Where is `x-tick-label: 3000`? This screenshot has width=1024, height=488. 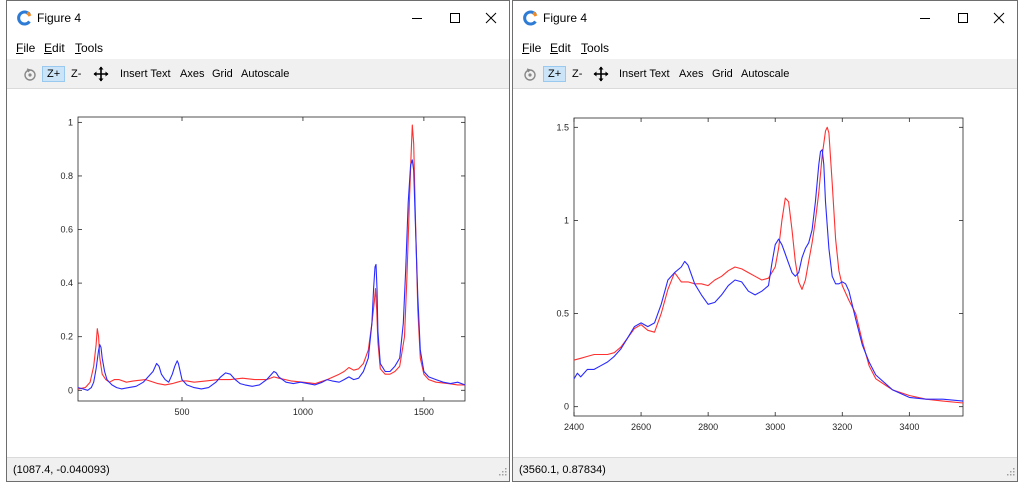 x-tick-label: 3000 is located at coordinates (775, 427).